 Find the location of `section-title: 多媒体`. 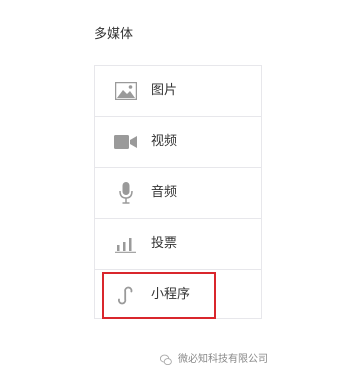

section-title: 多媒体 is located at coordinates (114, 34).